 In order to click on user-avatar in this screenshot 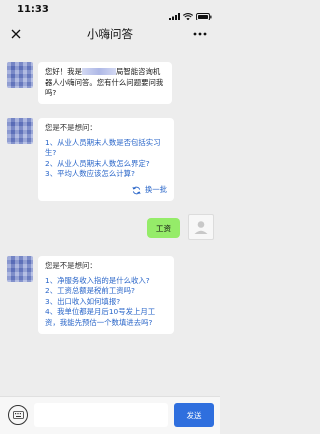, I will do `click(201, 227)`.